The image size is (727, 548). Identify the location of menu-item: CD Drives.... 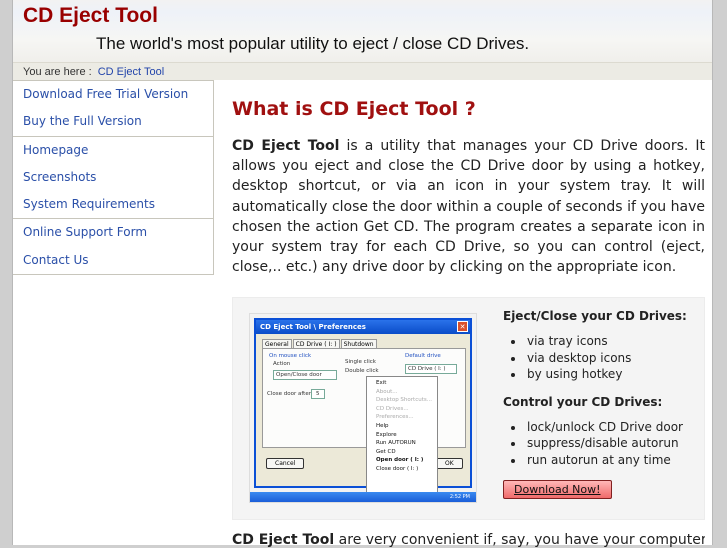
(392, 408).